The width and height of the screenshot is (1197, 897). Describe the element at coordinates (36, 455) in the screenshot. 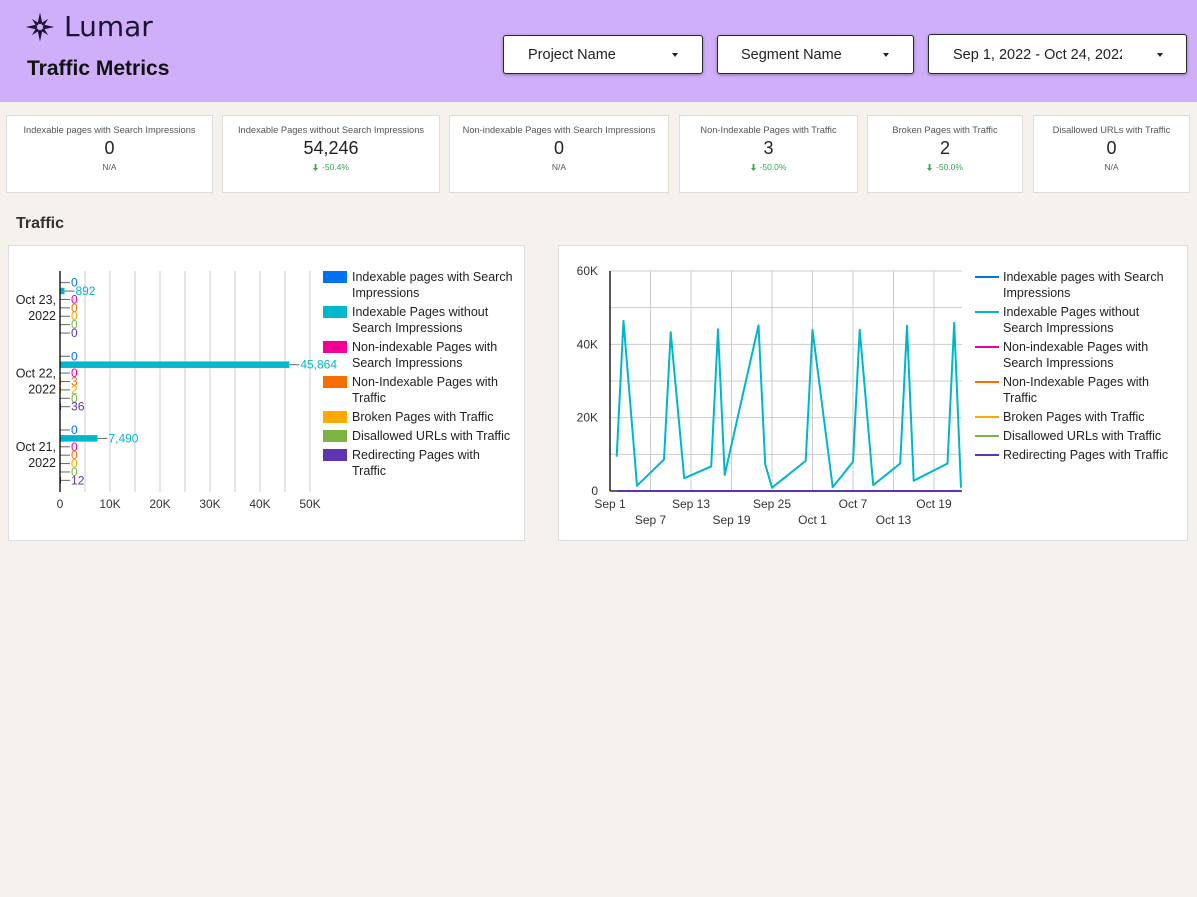

I see `category-label: Oct 21, 2022` at that location.